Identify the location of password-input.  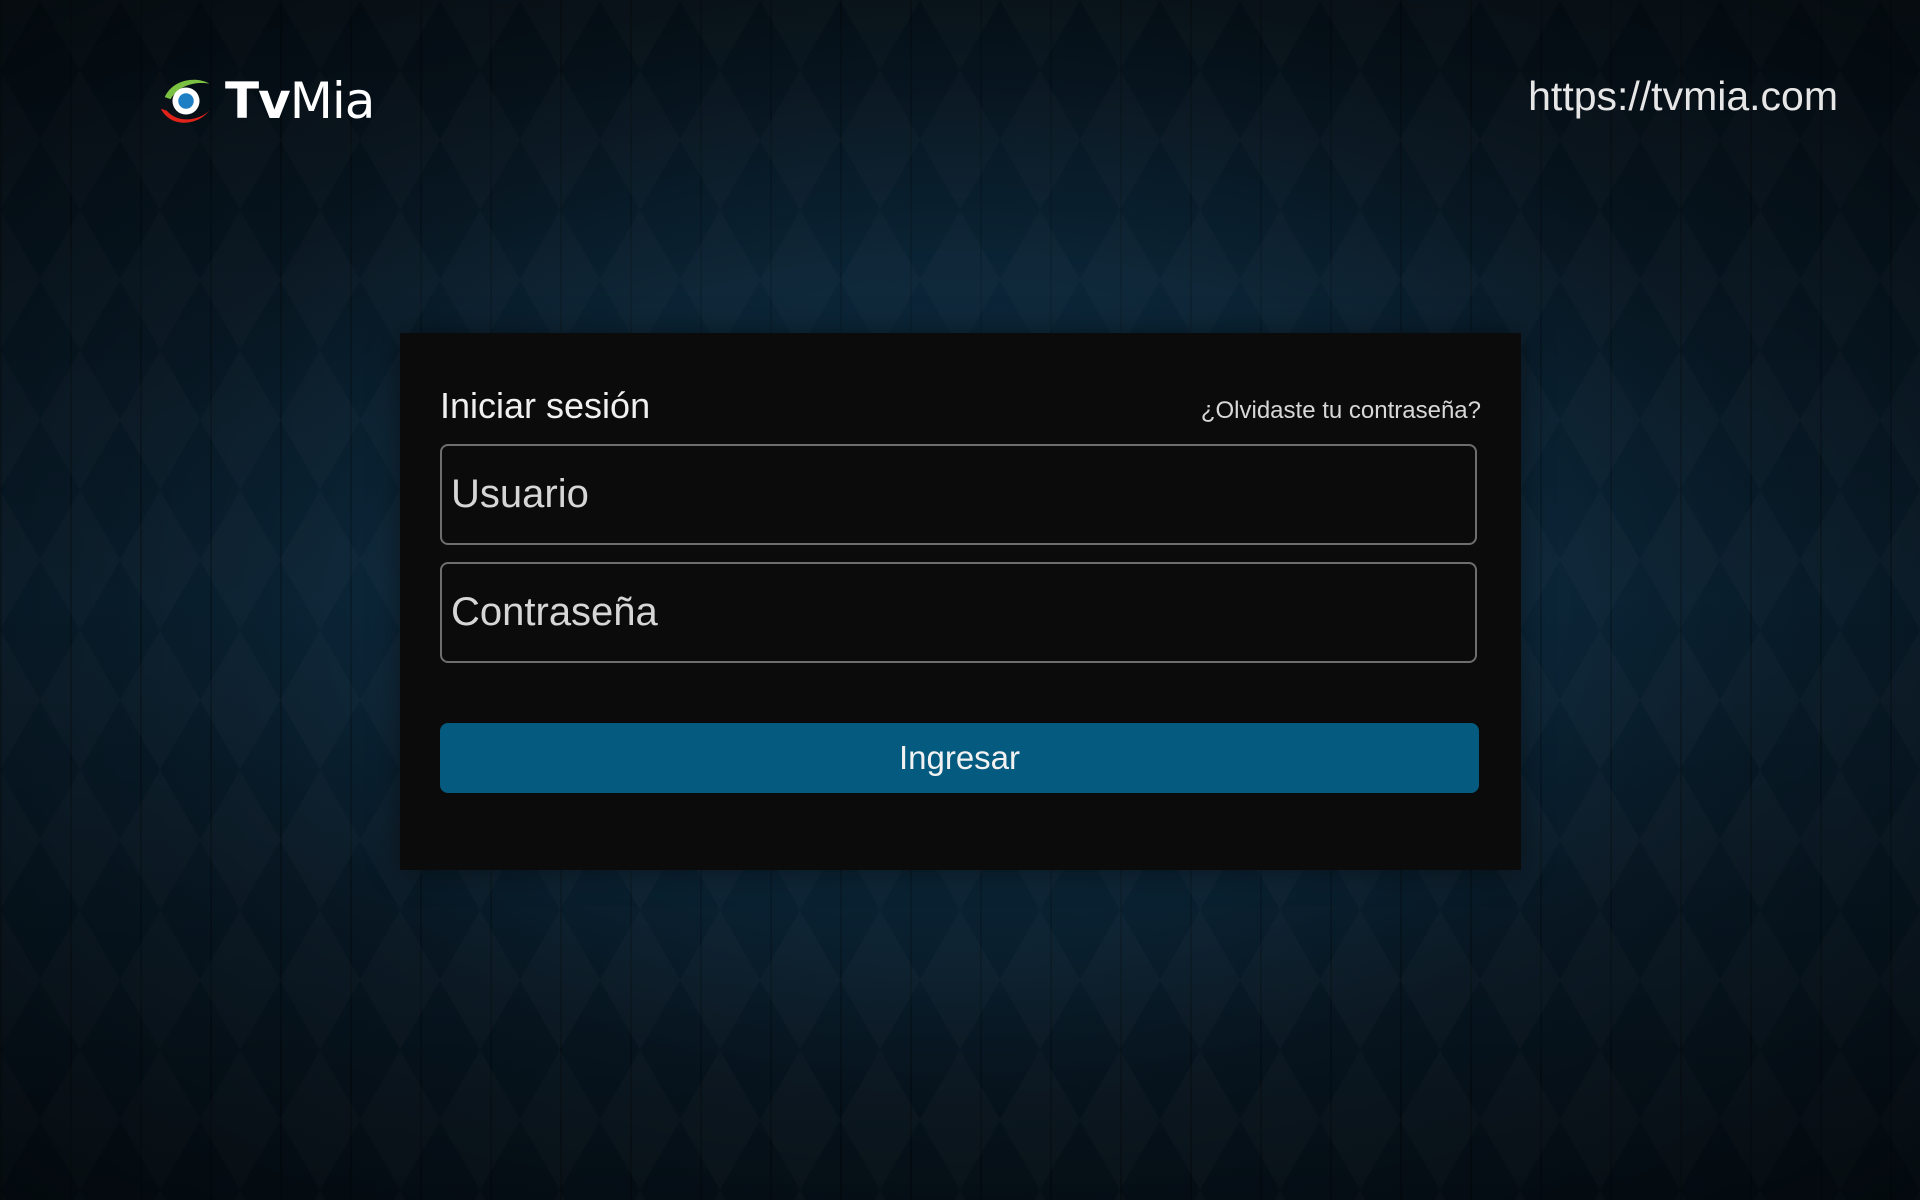
(958, 612).